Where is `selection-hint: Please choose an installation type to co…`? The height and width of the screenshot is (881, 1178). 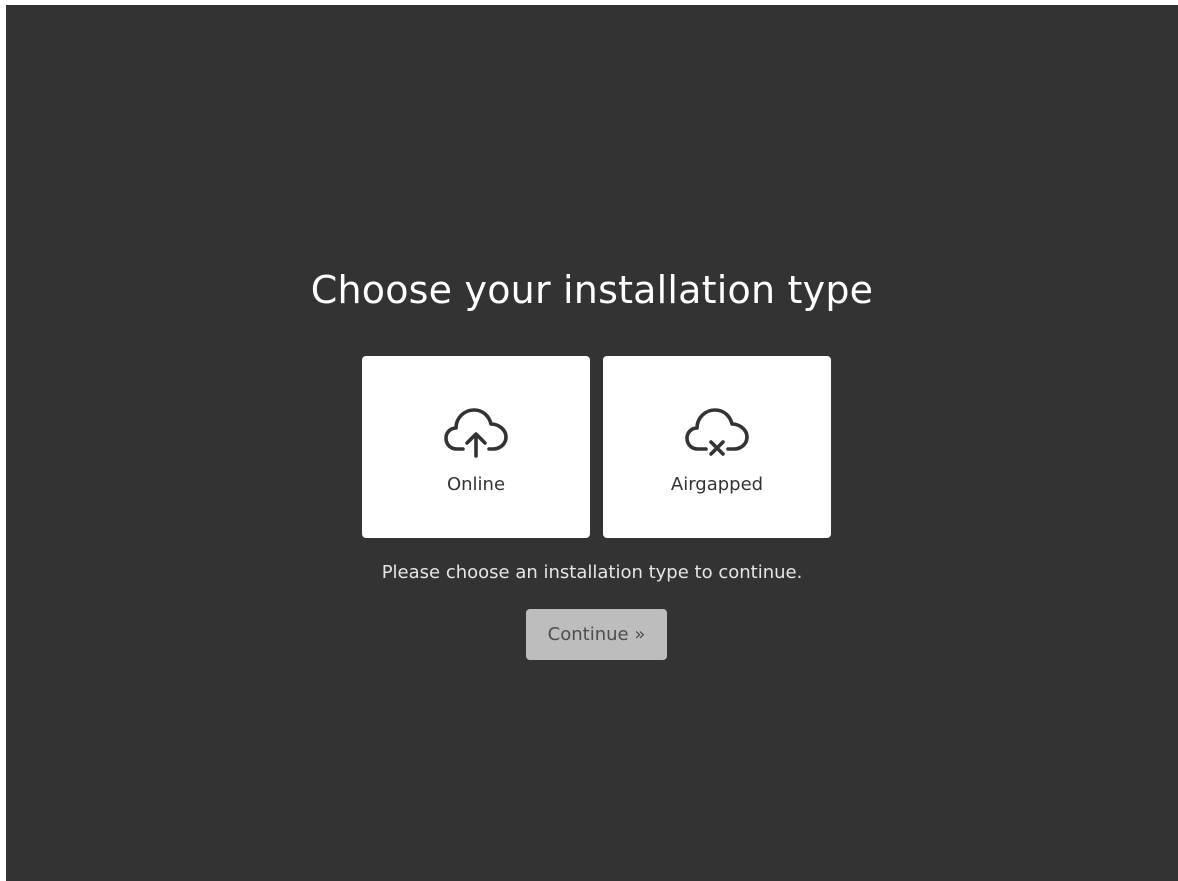 selection-hint: Please choose an installation type to co… is located at coordinates (592, 572).